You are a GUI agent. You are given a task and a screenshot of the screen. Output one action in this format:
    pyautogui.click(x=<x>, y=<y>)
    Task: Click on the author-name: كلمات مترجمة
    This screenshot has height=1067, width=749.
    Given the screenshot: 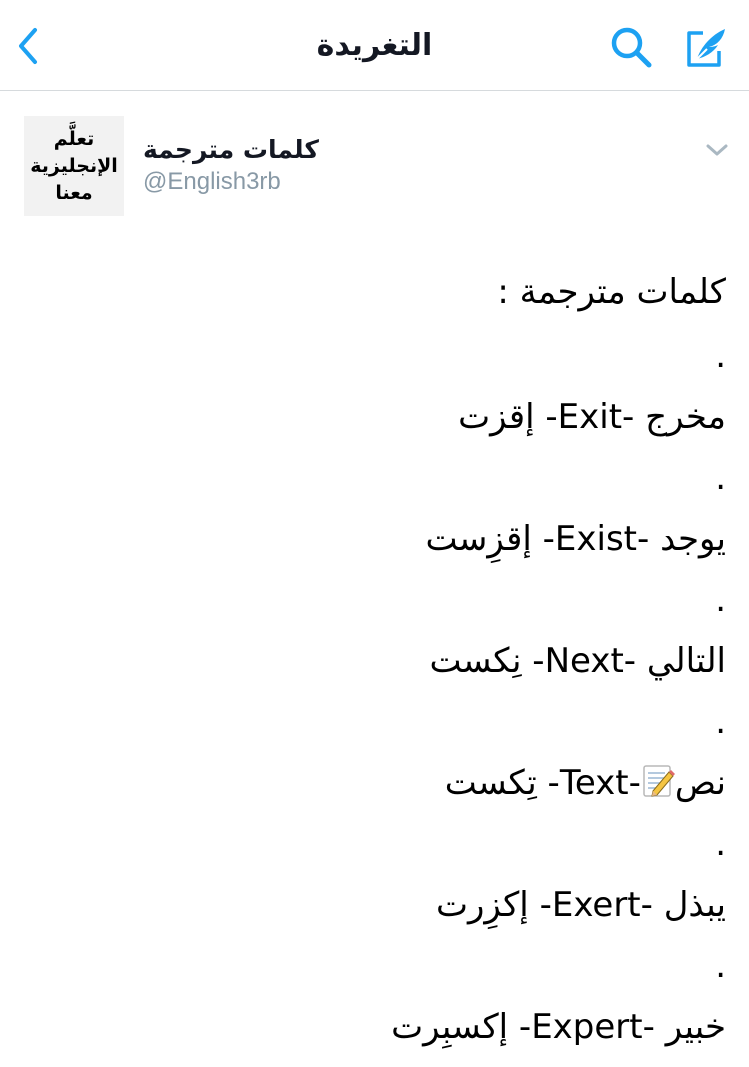 What is the action you would take?
    pyautogui.click(x=231, y=150)
    